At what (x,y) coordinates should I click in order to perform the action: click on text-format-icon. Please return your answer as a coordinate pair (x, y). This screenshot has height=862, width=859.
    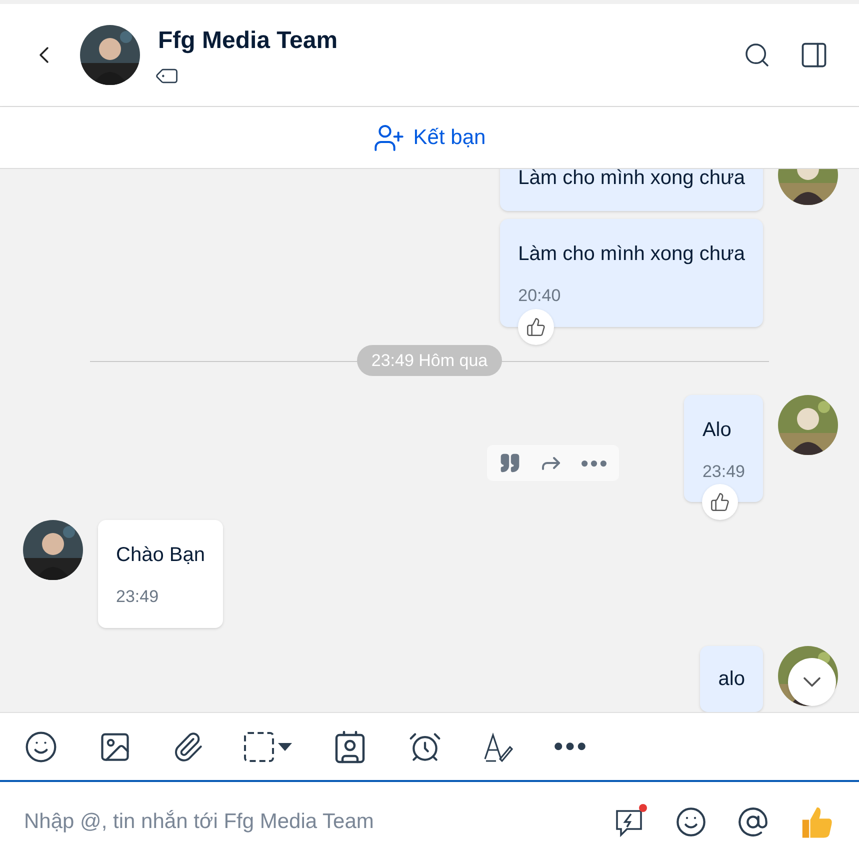
    Looking at the image, I should click on (498, 746).